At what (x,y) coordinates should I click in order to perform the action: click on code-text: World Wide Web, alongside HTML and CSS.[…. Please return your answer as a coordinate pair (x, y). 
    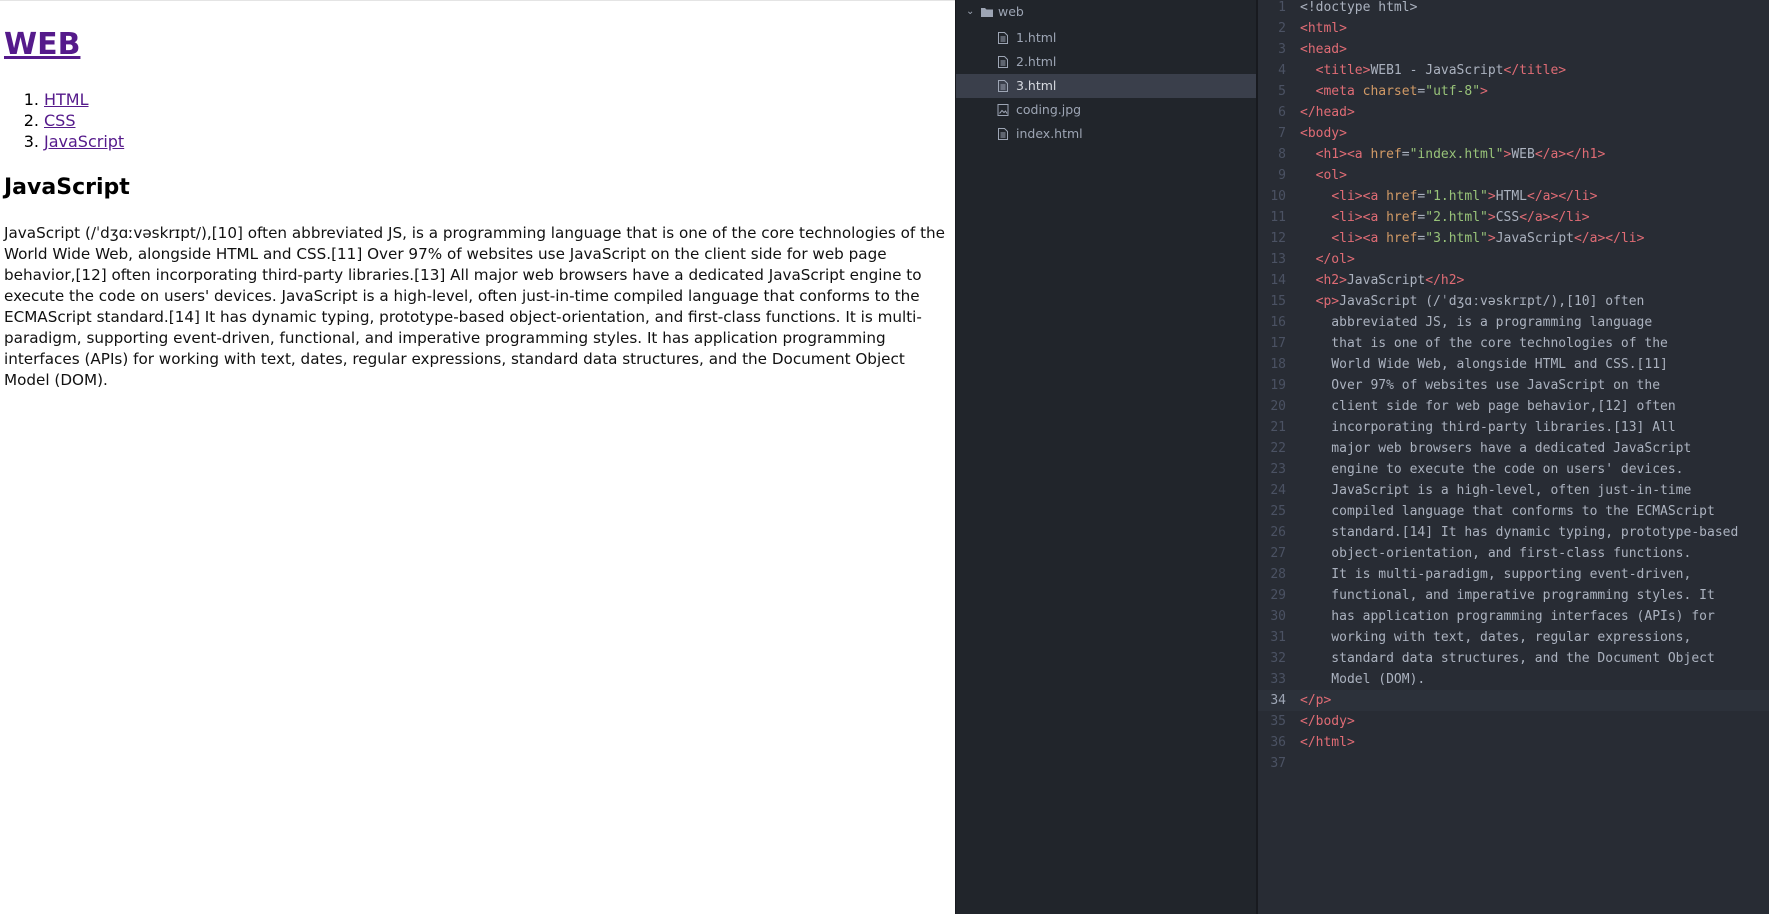
    Looking at the image, I should click on (1484, 364).